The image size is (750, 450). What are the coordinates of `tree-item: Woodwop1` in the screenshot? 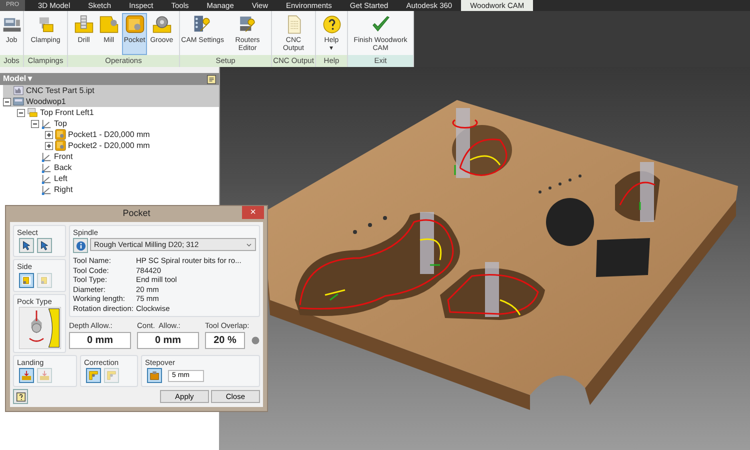 It's located at (111, 101).